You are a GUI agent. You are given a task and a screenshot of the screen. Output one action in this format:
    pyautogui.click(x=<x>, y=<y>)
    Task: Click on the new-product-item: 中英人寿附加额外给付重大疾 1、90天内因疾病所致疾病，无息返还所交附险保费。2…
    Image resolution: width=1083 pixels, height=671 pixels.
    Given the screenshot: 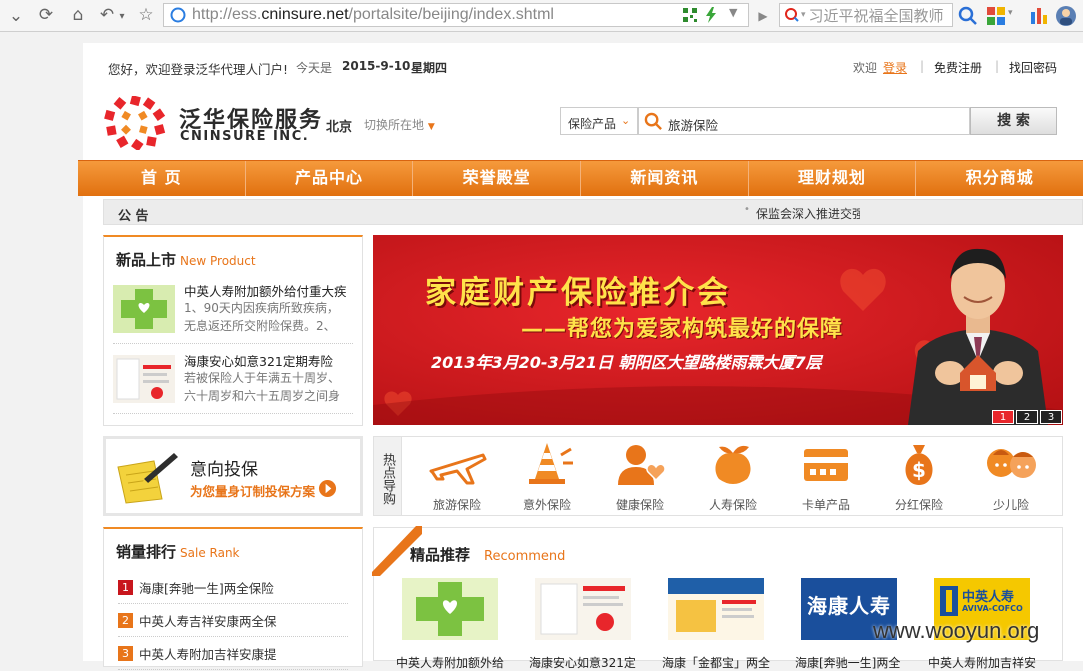 What is the action you would take?
    pyautogui.click(x=231, y=314)
    